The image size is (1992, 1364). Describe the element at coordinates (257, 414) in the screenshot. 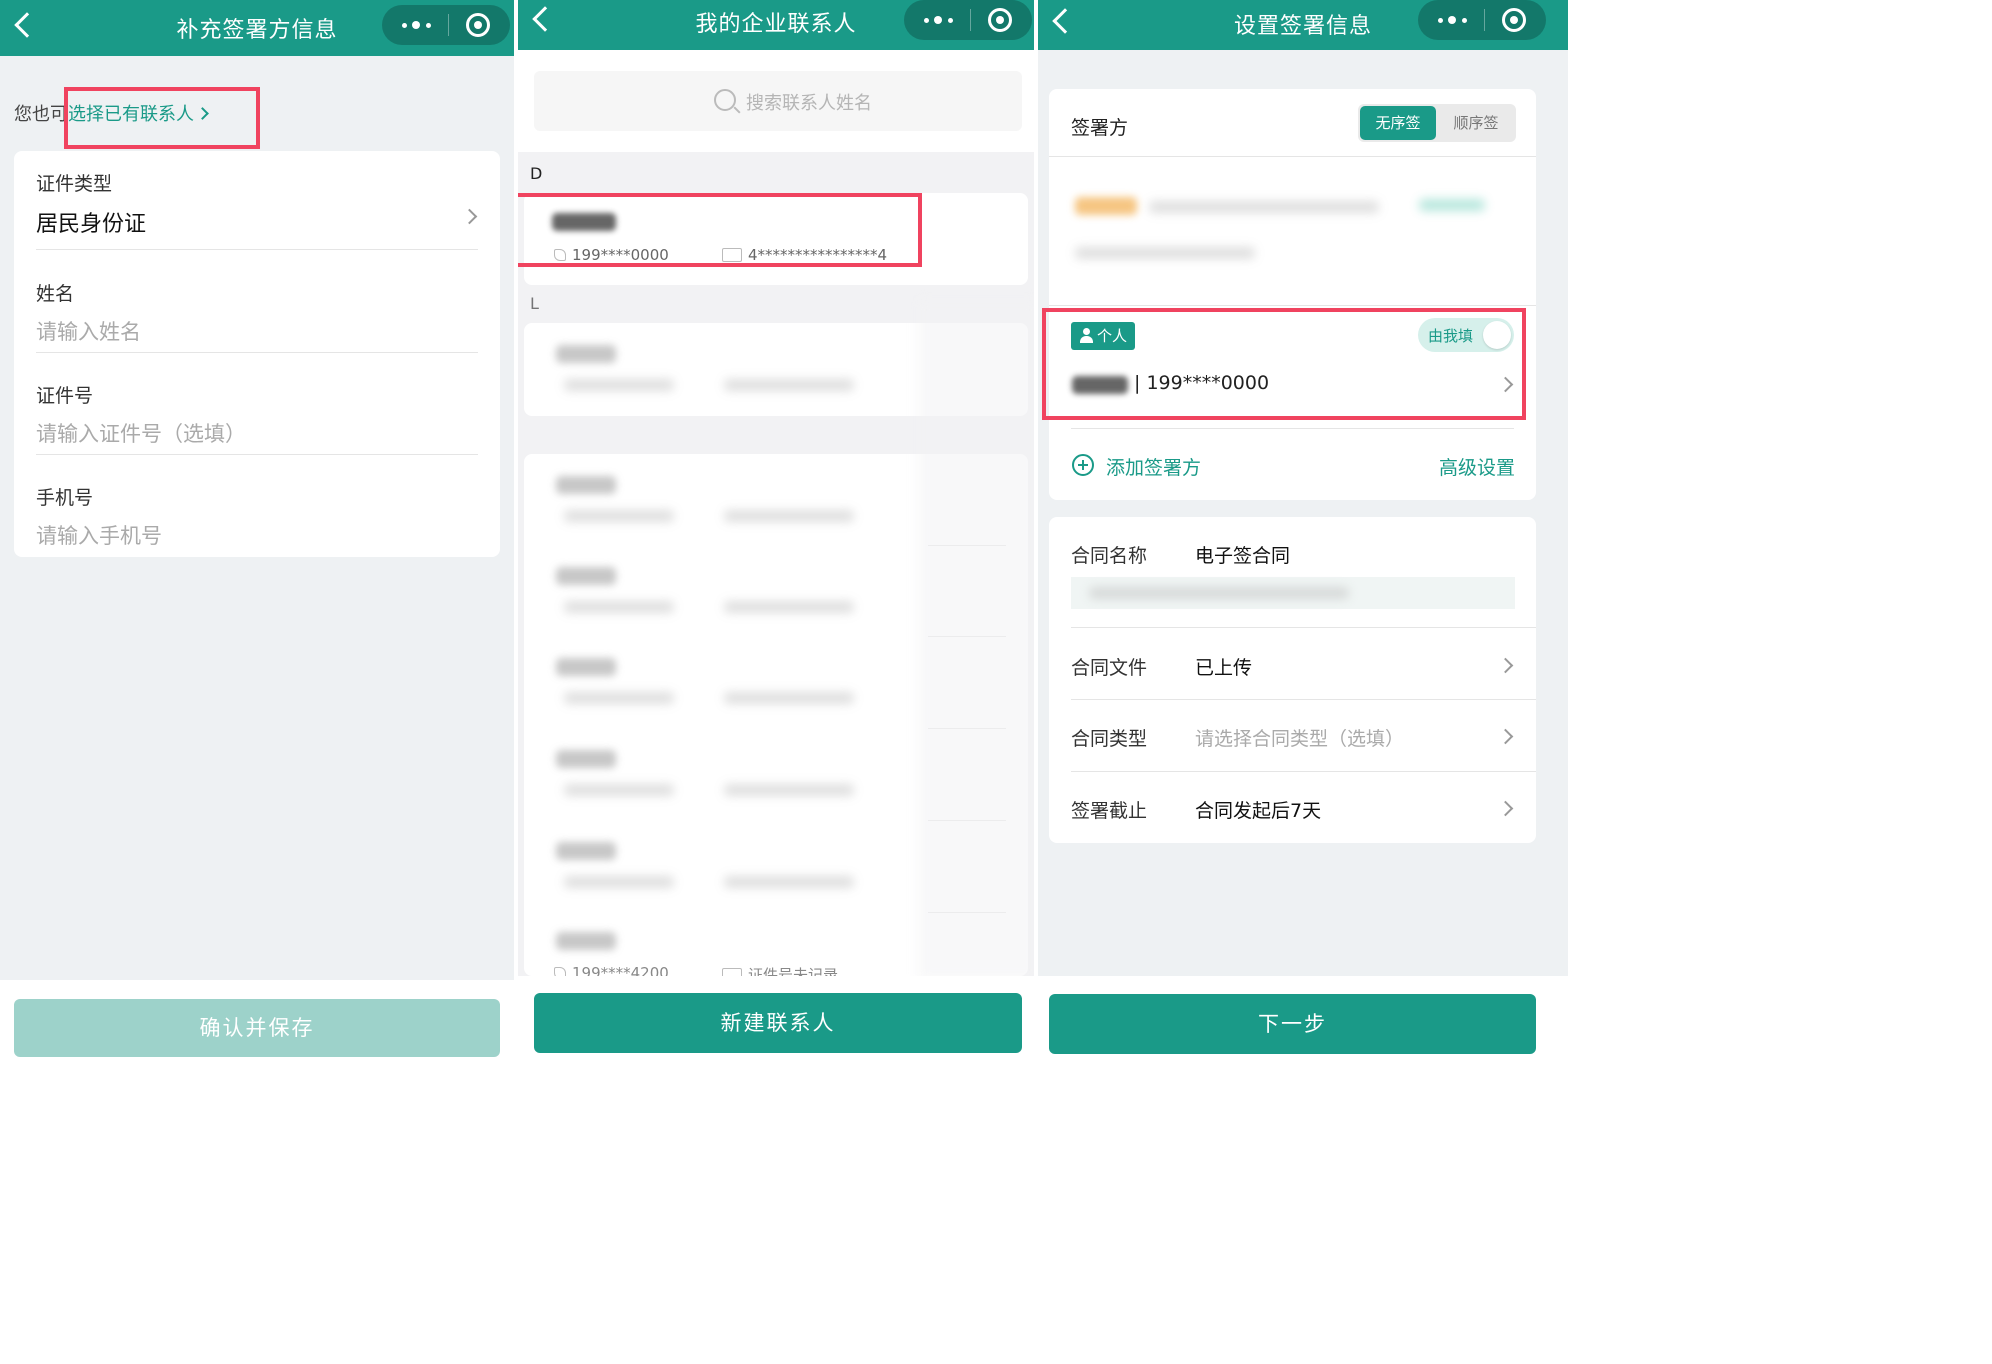

I see `id-number-field: 证件号 请输入证件号（选填）` at that location.